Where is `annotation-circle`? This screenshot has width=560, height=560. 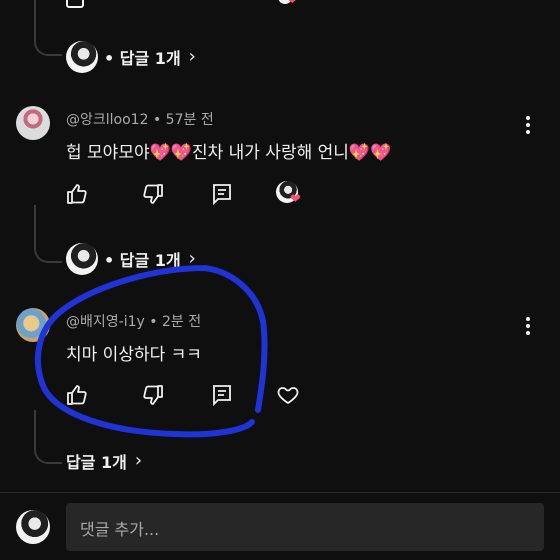 annotation-circle is located at coordinates (151, 351).